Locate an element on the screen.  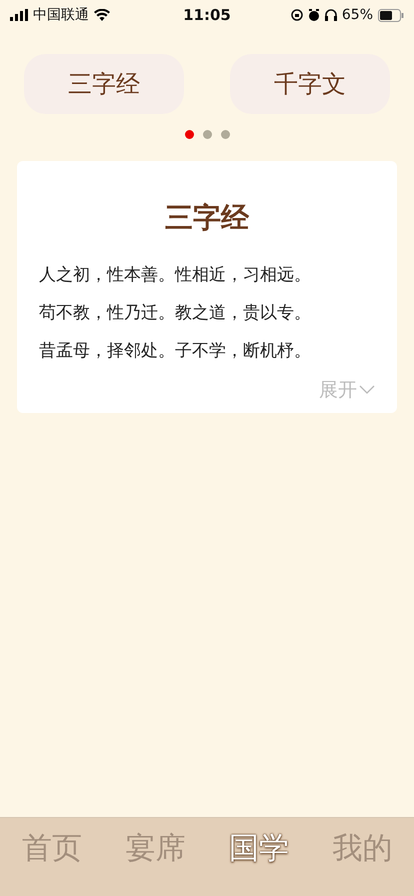
tab: 我的 is located at coordinates (362, 848).